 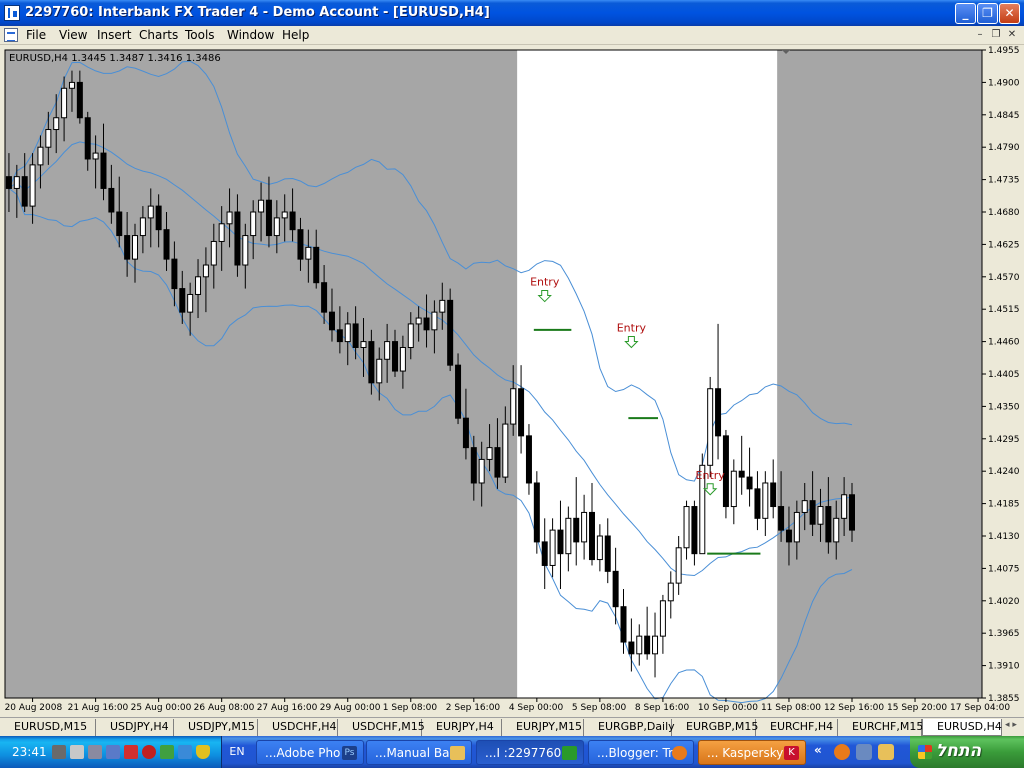 What do you see at coordinates (959, 751) in the screenshot?
I see `start-label: התחל` at bounding box center [959, 751].